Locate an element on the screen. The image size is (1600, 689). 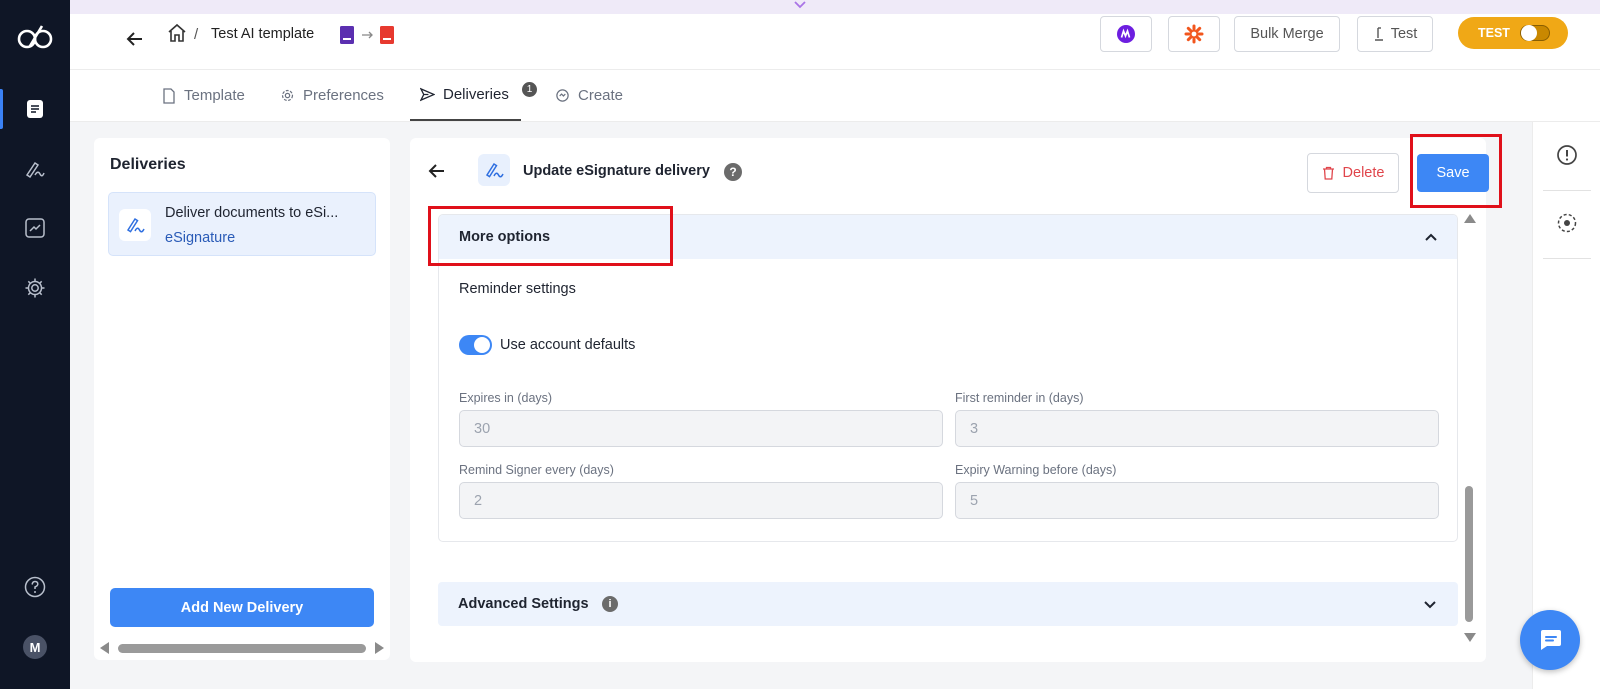
zapier-integration-button is located at coordinates (1194, 34).